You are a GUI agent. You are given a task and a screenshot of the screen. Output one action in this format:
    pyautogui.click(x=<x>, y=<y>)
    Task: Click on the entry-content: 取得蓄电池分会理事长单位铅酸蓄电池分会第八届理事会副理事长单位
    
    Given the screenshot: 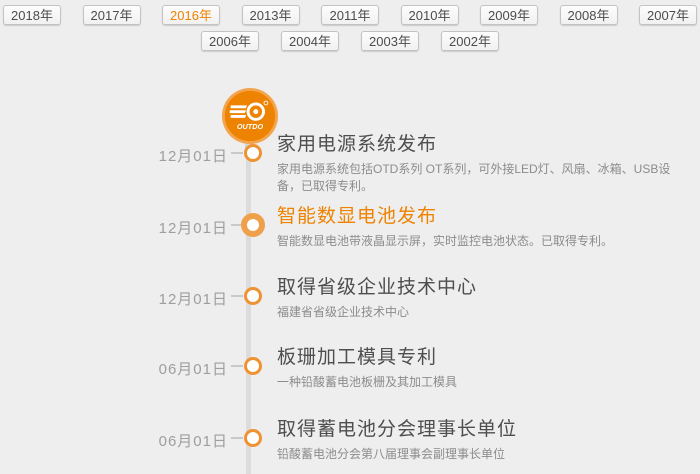 What is the action you would take?
    pyautogui.click(x=483, y=440)
    